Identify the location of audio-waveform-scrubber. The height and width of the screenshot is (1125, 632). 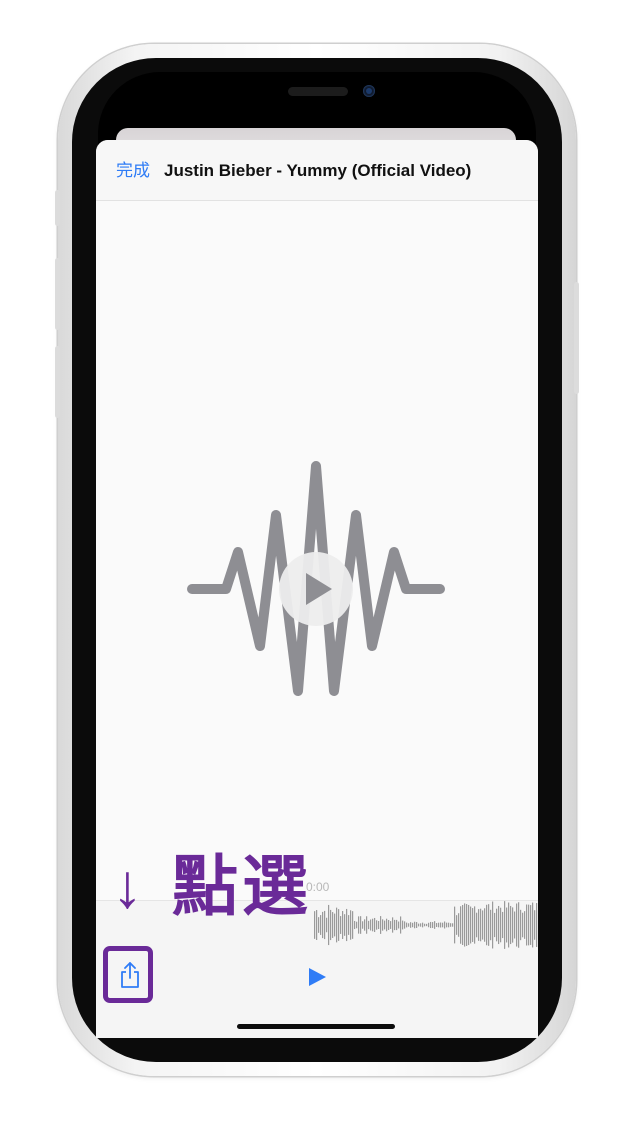
(426, 925).